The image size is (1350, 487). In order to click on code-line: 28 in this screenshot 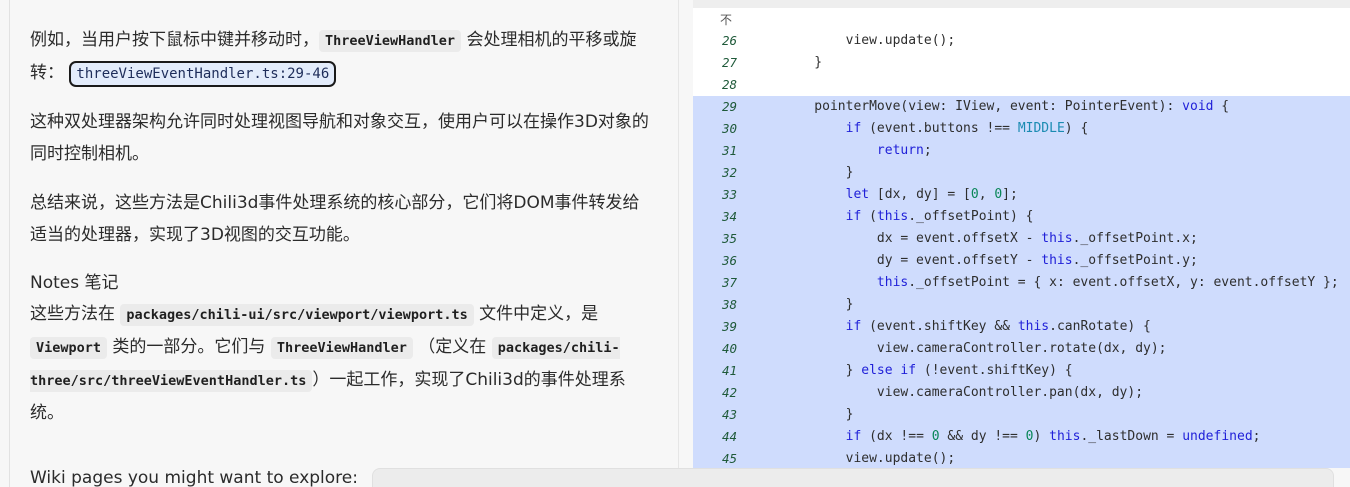, I will do `click(1021, 85)`.